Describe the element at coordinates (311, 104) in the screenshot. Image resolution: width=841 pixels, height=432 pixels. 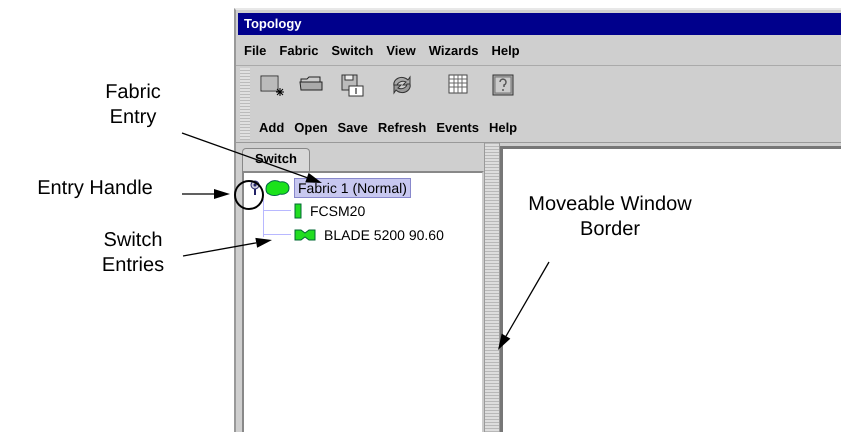
I see `toolbar-button: Open` at that location.